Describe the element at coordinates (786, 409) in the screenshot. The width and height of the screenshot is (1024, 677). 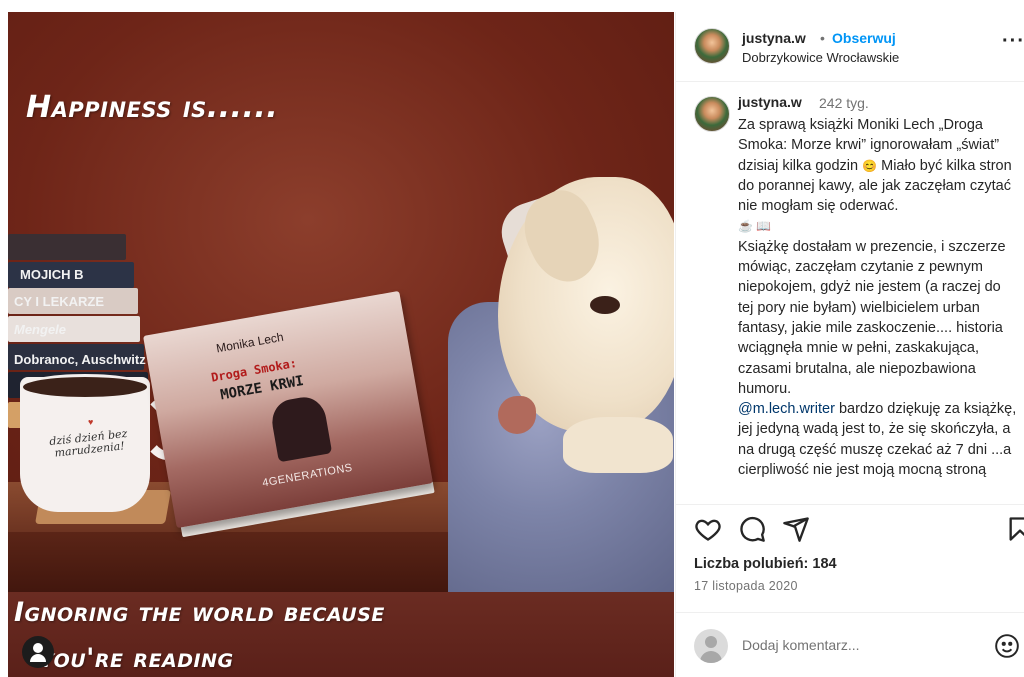
I see `mention-link: @m.lech.writer` at that location.